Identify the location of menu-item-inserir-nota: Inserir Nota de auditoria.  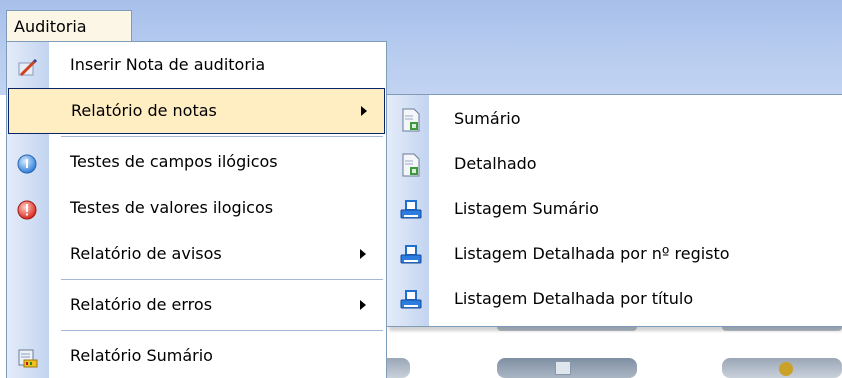
(196, 65).